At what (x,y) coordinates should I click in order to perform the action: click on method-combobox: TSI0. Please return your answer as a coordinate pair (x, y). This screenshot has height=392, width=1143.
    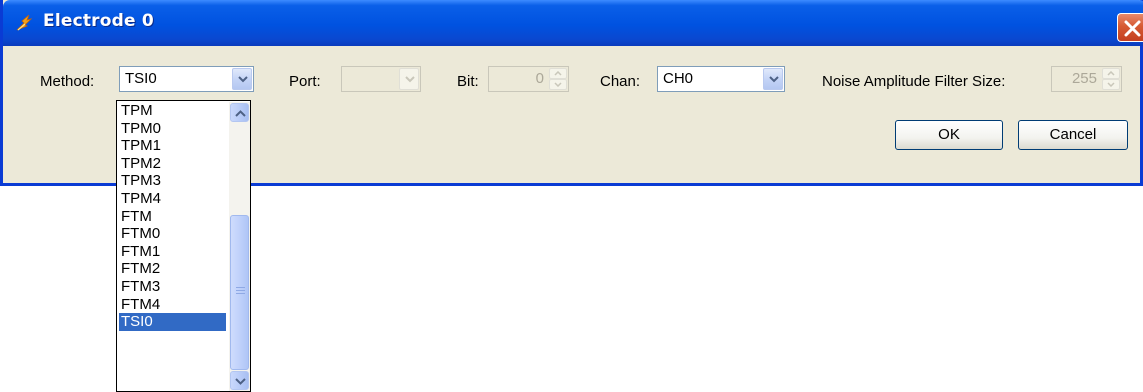
    Looking at the image, I should click on (186, 79).